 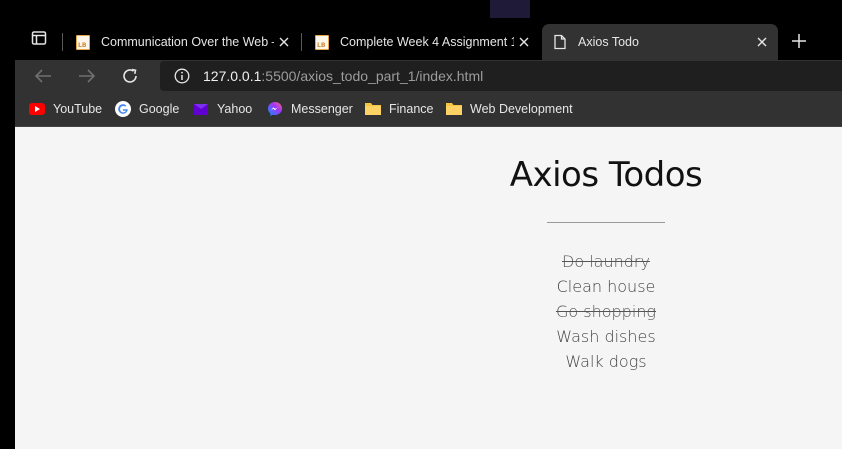 I want to click on tab-axios-todo: Axios Todo, so click(x=660, y=42).